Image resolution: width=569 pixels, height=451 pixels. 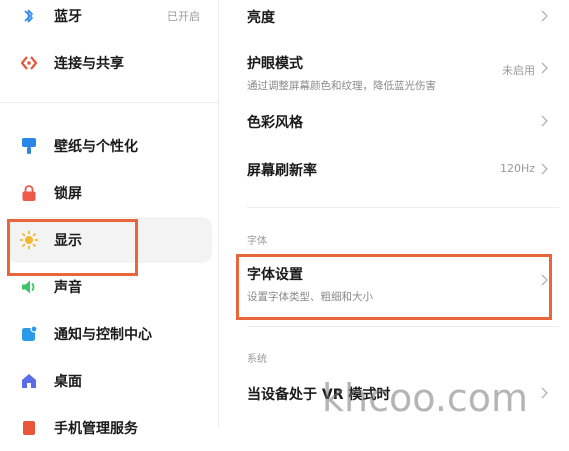 What do you see at coordinates (96, 147) in the screenshot?
I see `sidebar-item-label: 壁纸与个性化` at bounding box center [96, 147].